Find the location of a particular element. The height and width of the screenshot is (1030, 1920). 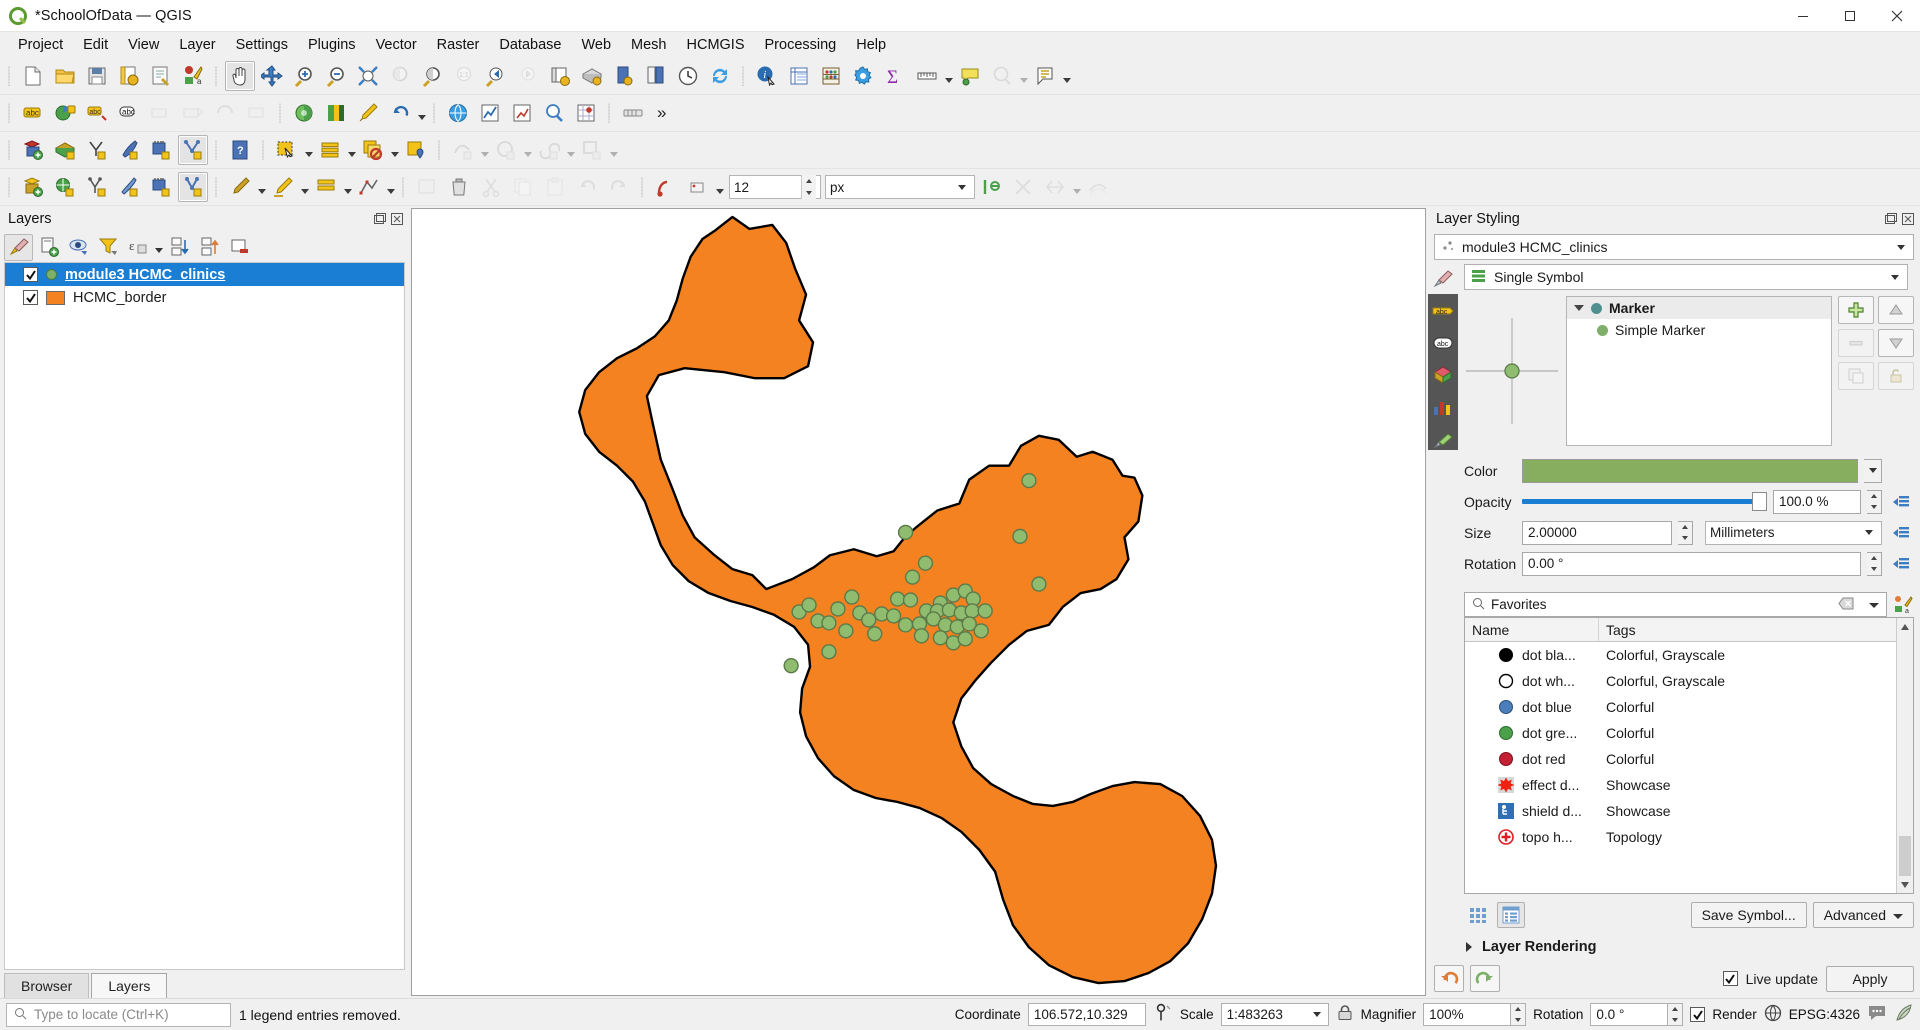

locator-input: Type to locate (Ctrl+K) is located at coordinates (118, 1014).